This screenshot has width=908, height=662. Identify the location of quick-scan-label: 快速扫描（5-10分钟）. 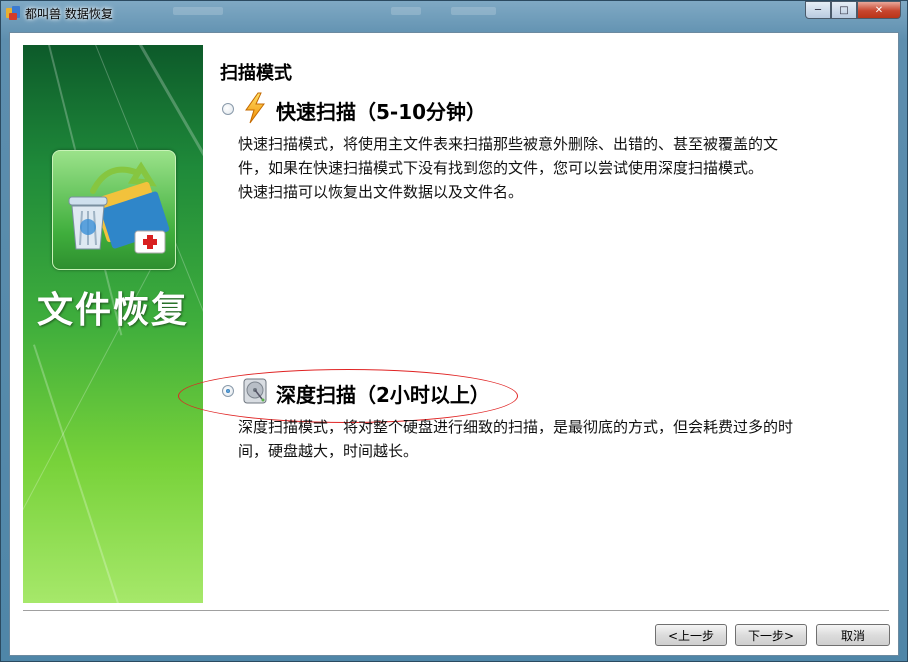
(381, 110).